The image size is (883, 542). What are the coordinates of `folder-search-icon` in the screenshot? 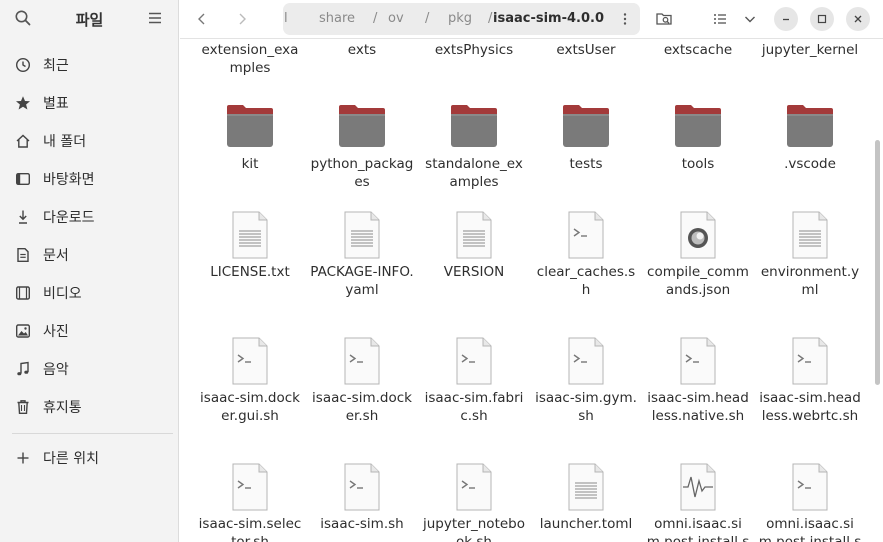 It's located at (664, 19).